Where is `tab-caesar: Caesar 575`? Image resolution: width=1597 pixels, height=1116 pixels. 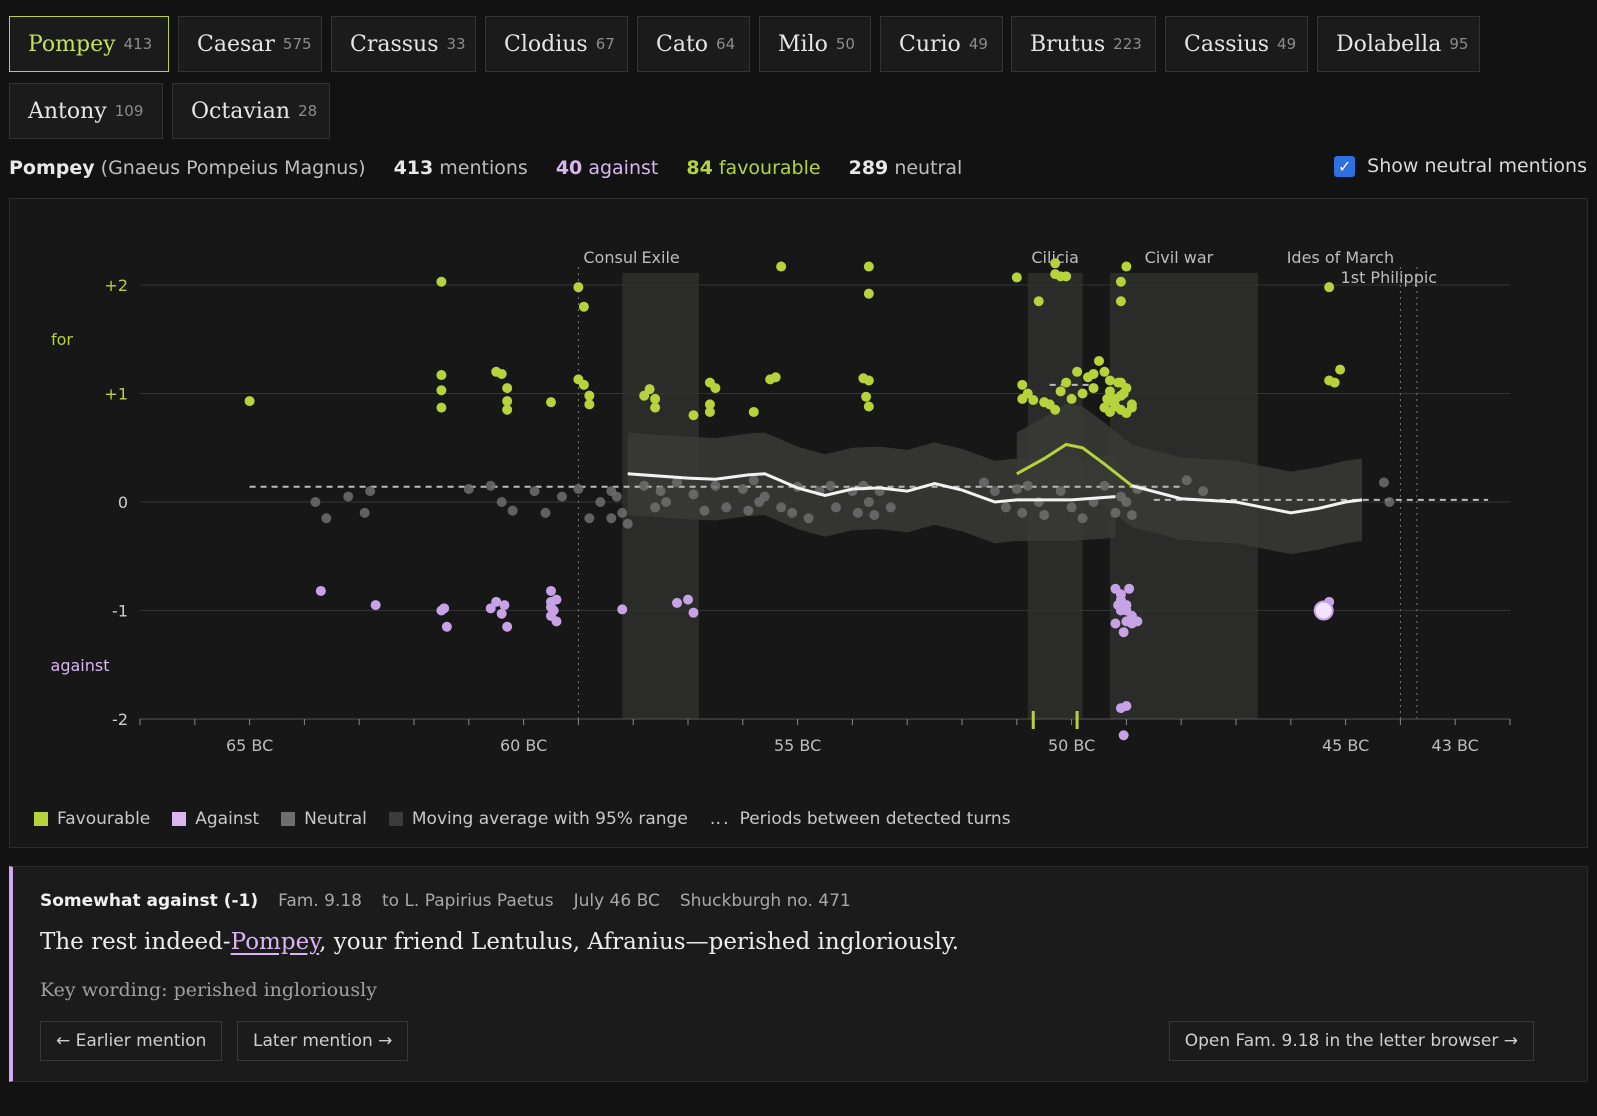
tab-caesar: Caesar 575 is located at coordinates (250, 44).